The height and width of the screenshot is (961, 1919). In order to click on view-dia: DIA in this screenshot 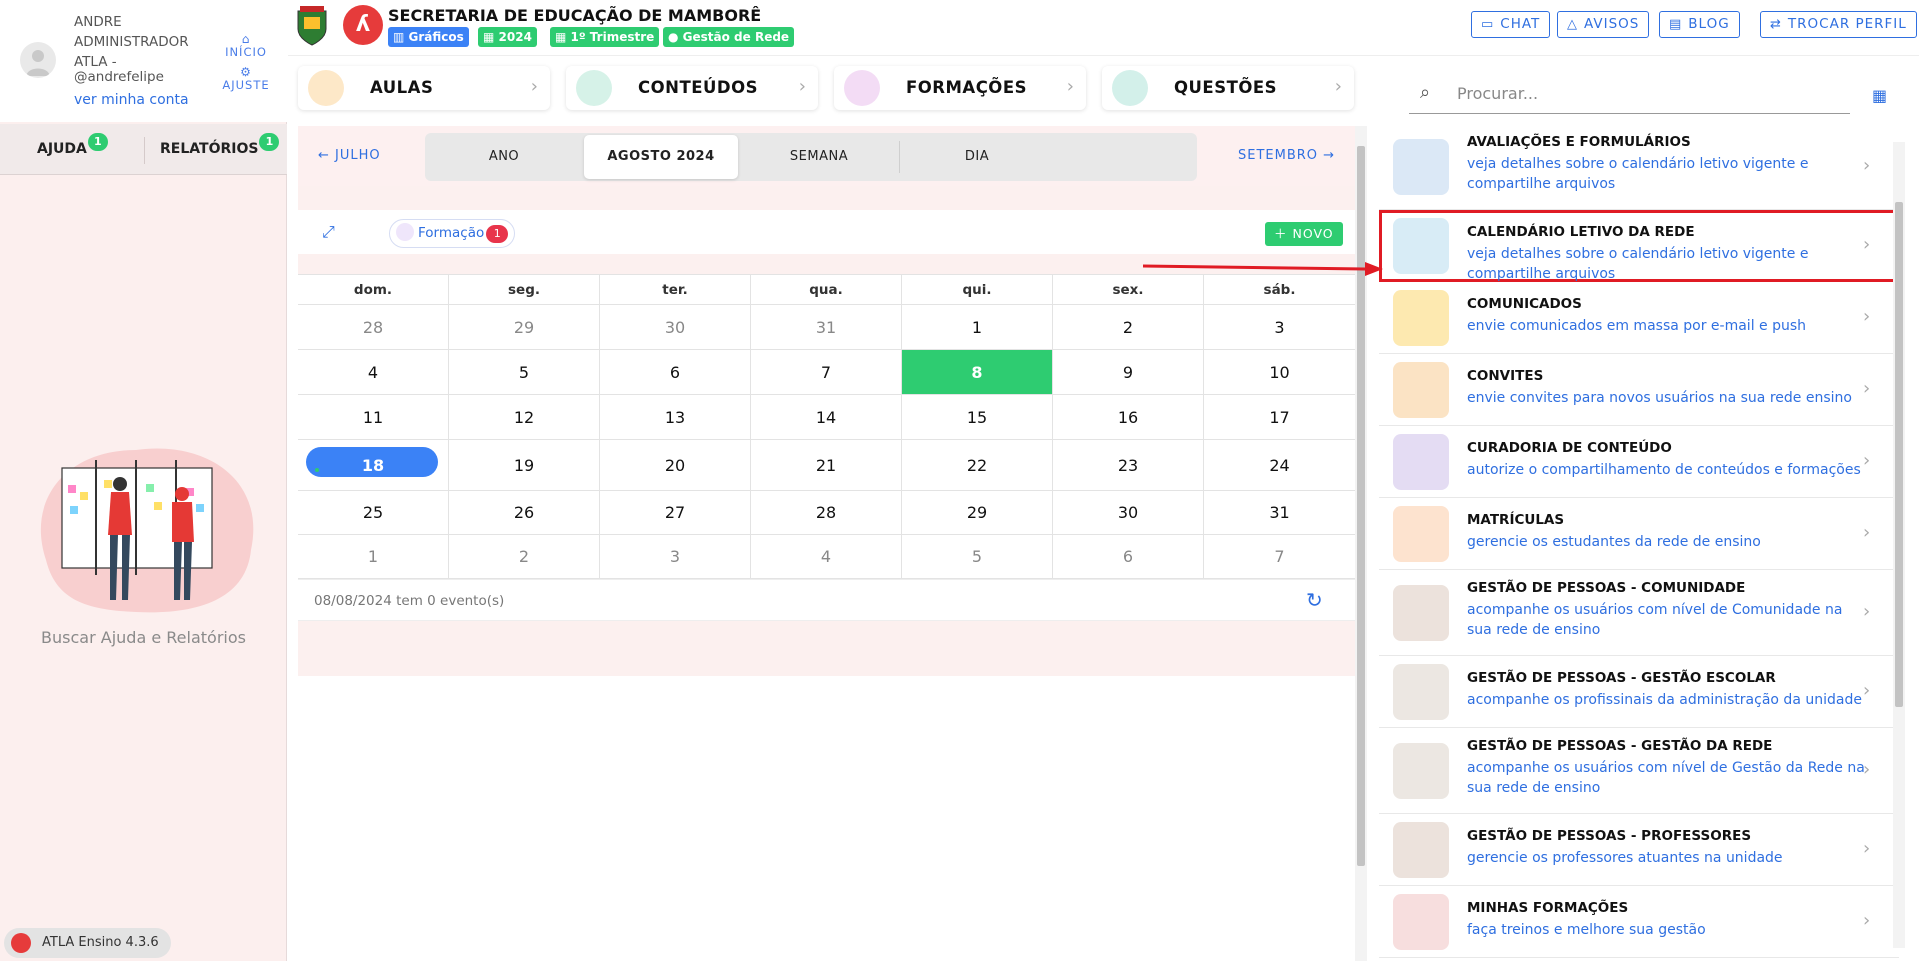, I will do `click(977, 157)`.